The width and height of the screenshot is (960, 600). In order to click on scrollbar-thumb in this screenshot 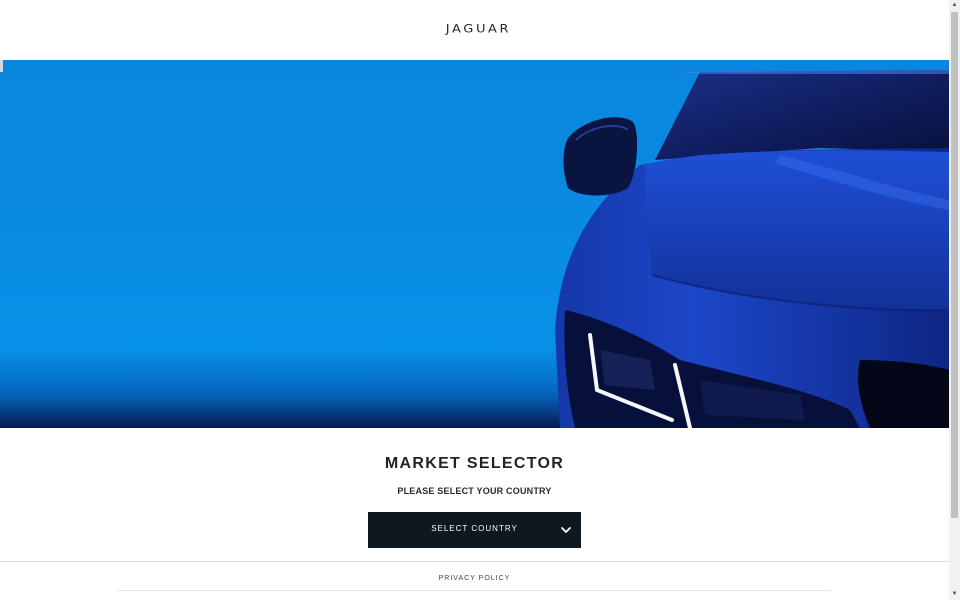, I will do `click(954, 265)`.